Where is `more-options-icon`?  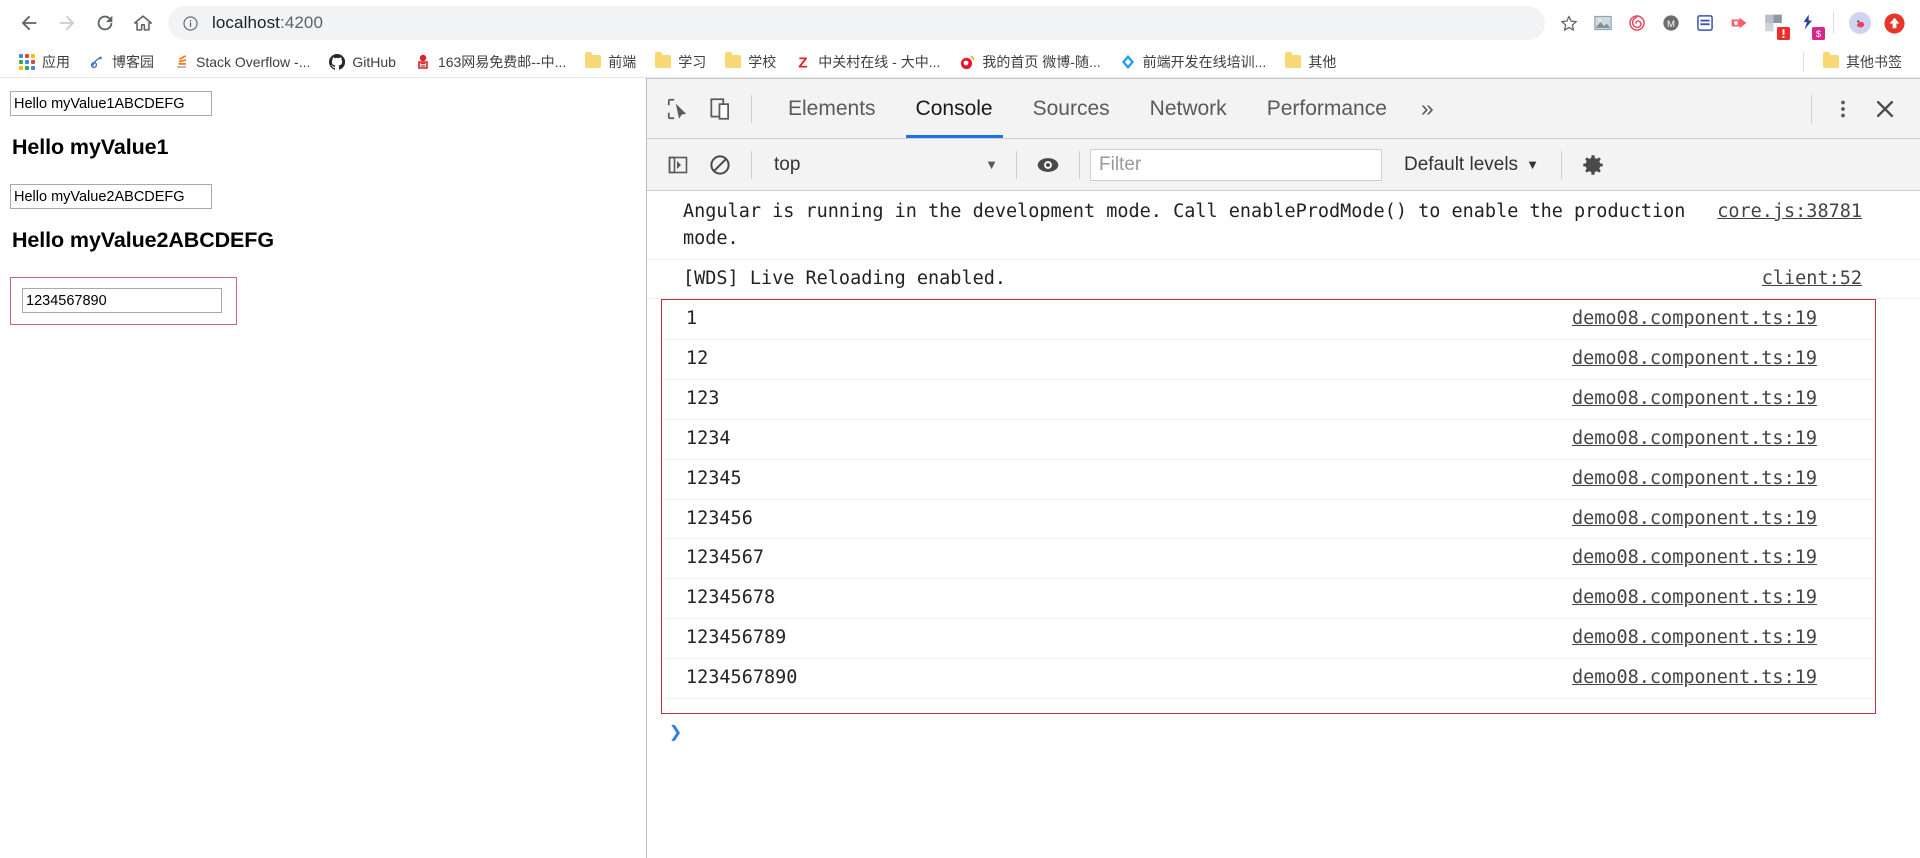
more-options-icon is located at coordinates (1843, 109).